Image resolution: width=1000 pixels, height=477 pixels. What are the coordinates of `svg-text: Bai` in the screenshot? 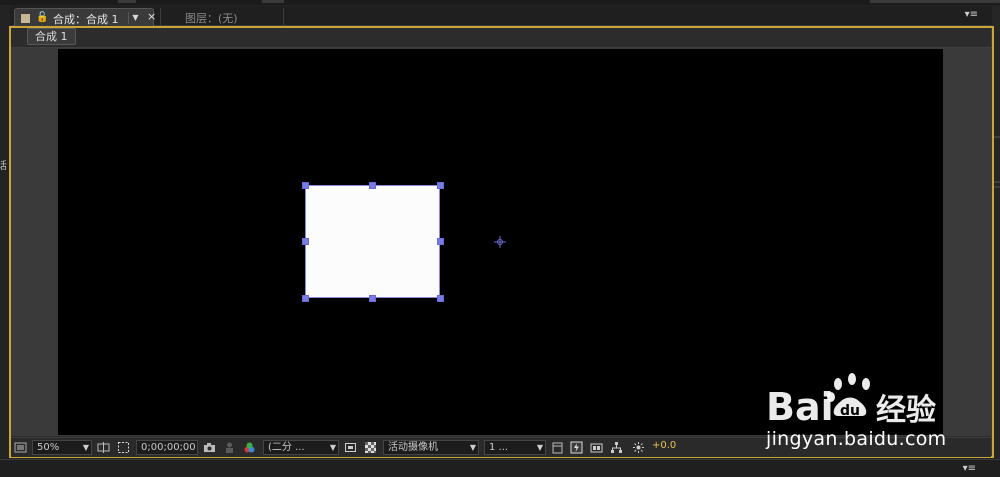 It's located at (800, 407).